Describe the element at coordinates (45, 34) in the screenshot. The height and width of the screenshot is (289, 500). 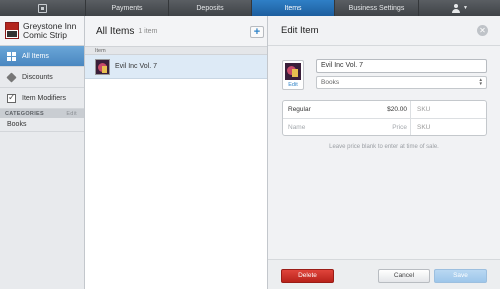
I see `store-name-line2: Comic Strip` at that location.